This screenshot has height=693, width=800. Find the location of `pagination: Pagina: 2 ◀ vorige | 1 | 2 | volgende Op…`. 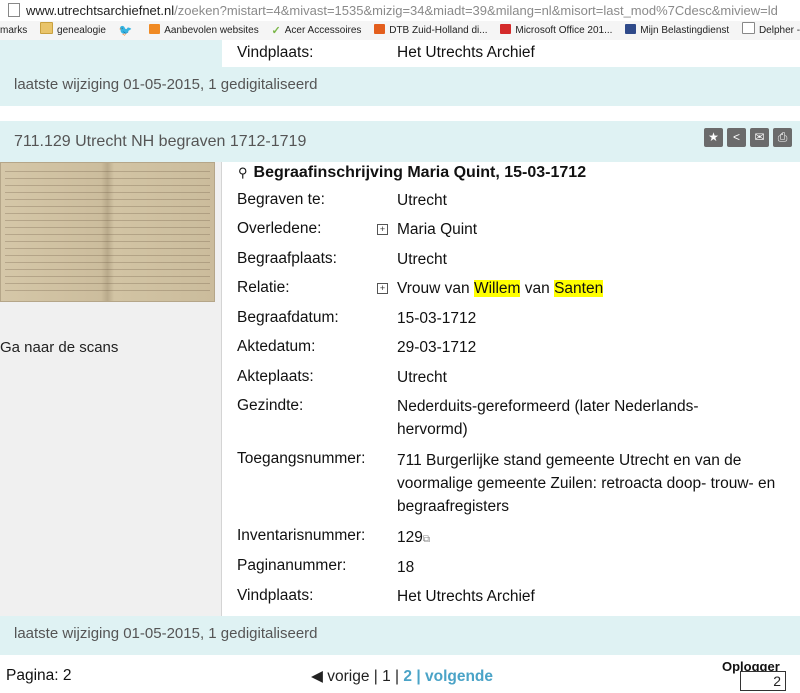

pagination: Pagina: 2 ◀ vorige | 1 | 2 | volgende Op… is located at coordinates (400, 674).